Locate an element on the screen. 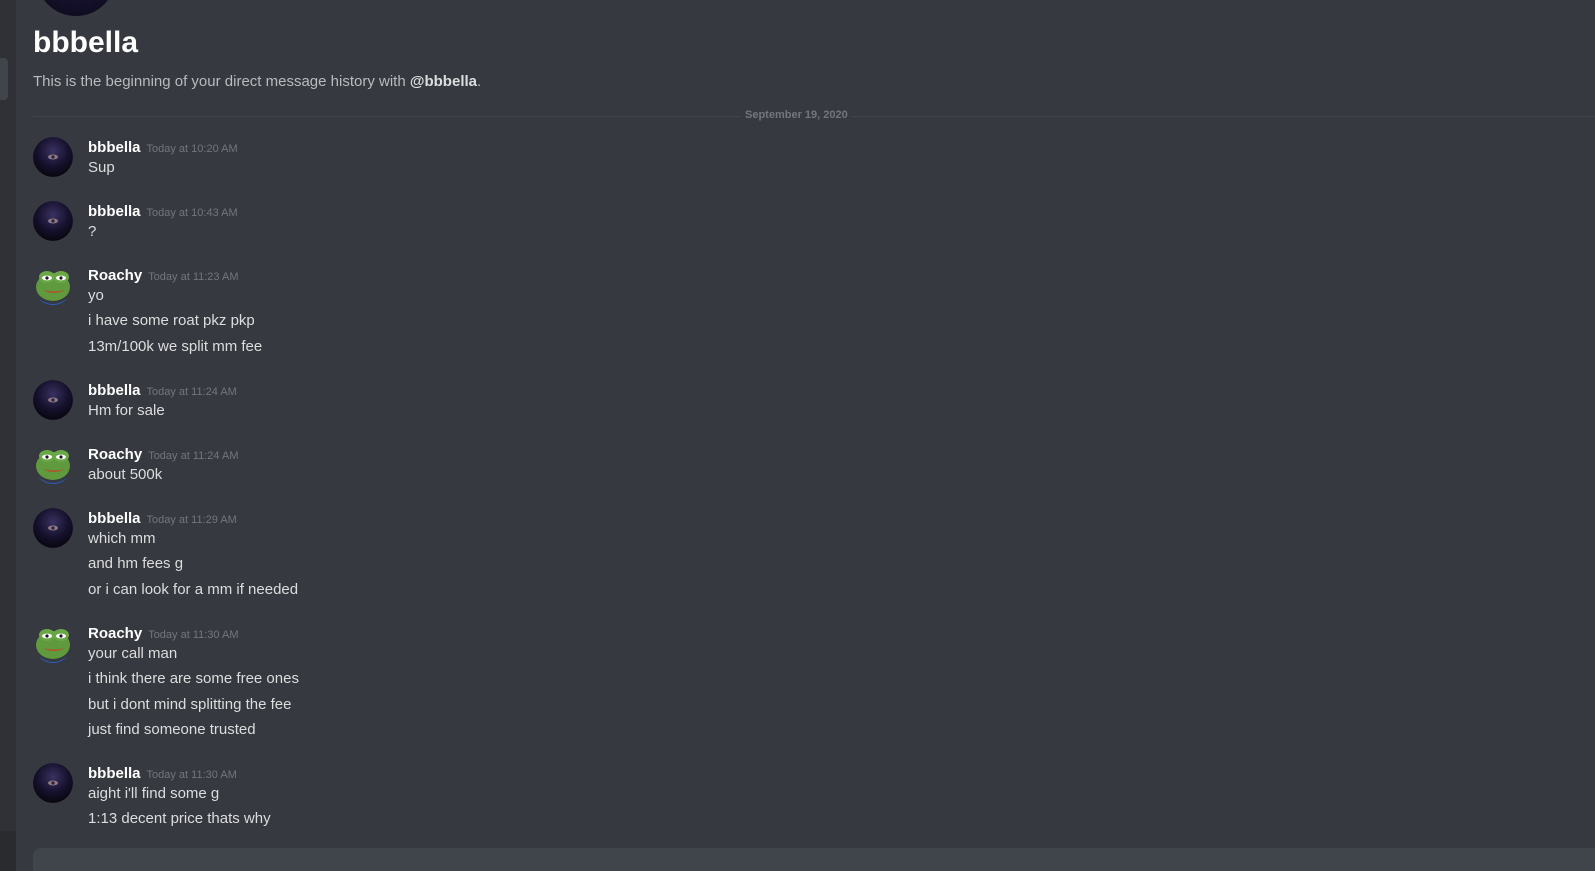 This screenshot has width=1595, height=871. message-text: and hm fees g is located at coordinates (136, 563).